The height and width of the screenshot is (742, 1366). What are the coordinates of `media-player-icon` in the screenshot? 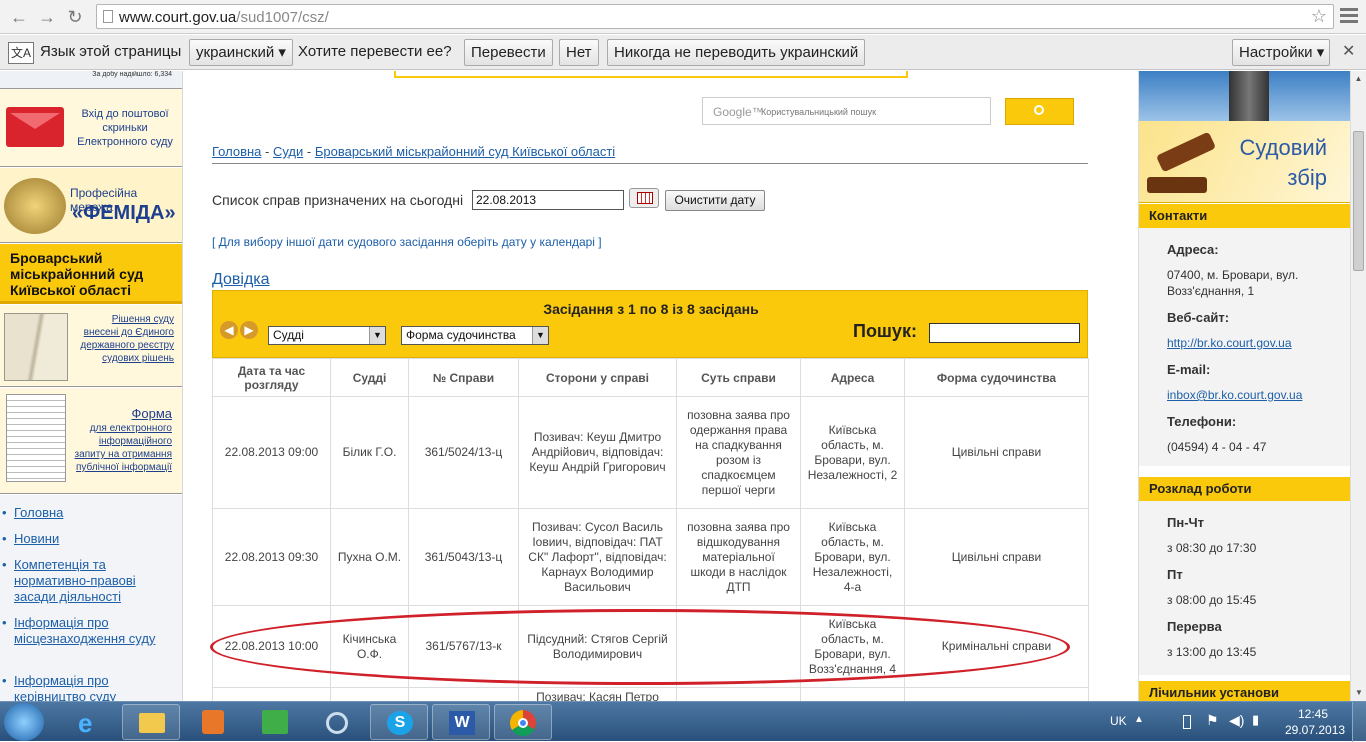 It's located at (213, 722).